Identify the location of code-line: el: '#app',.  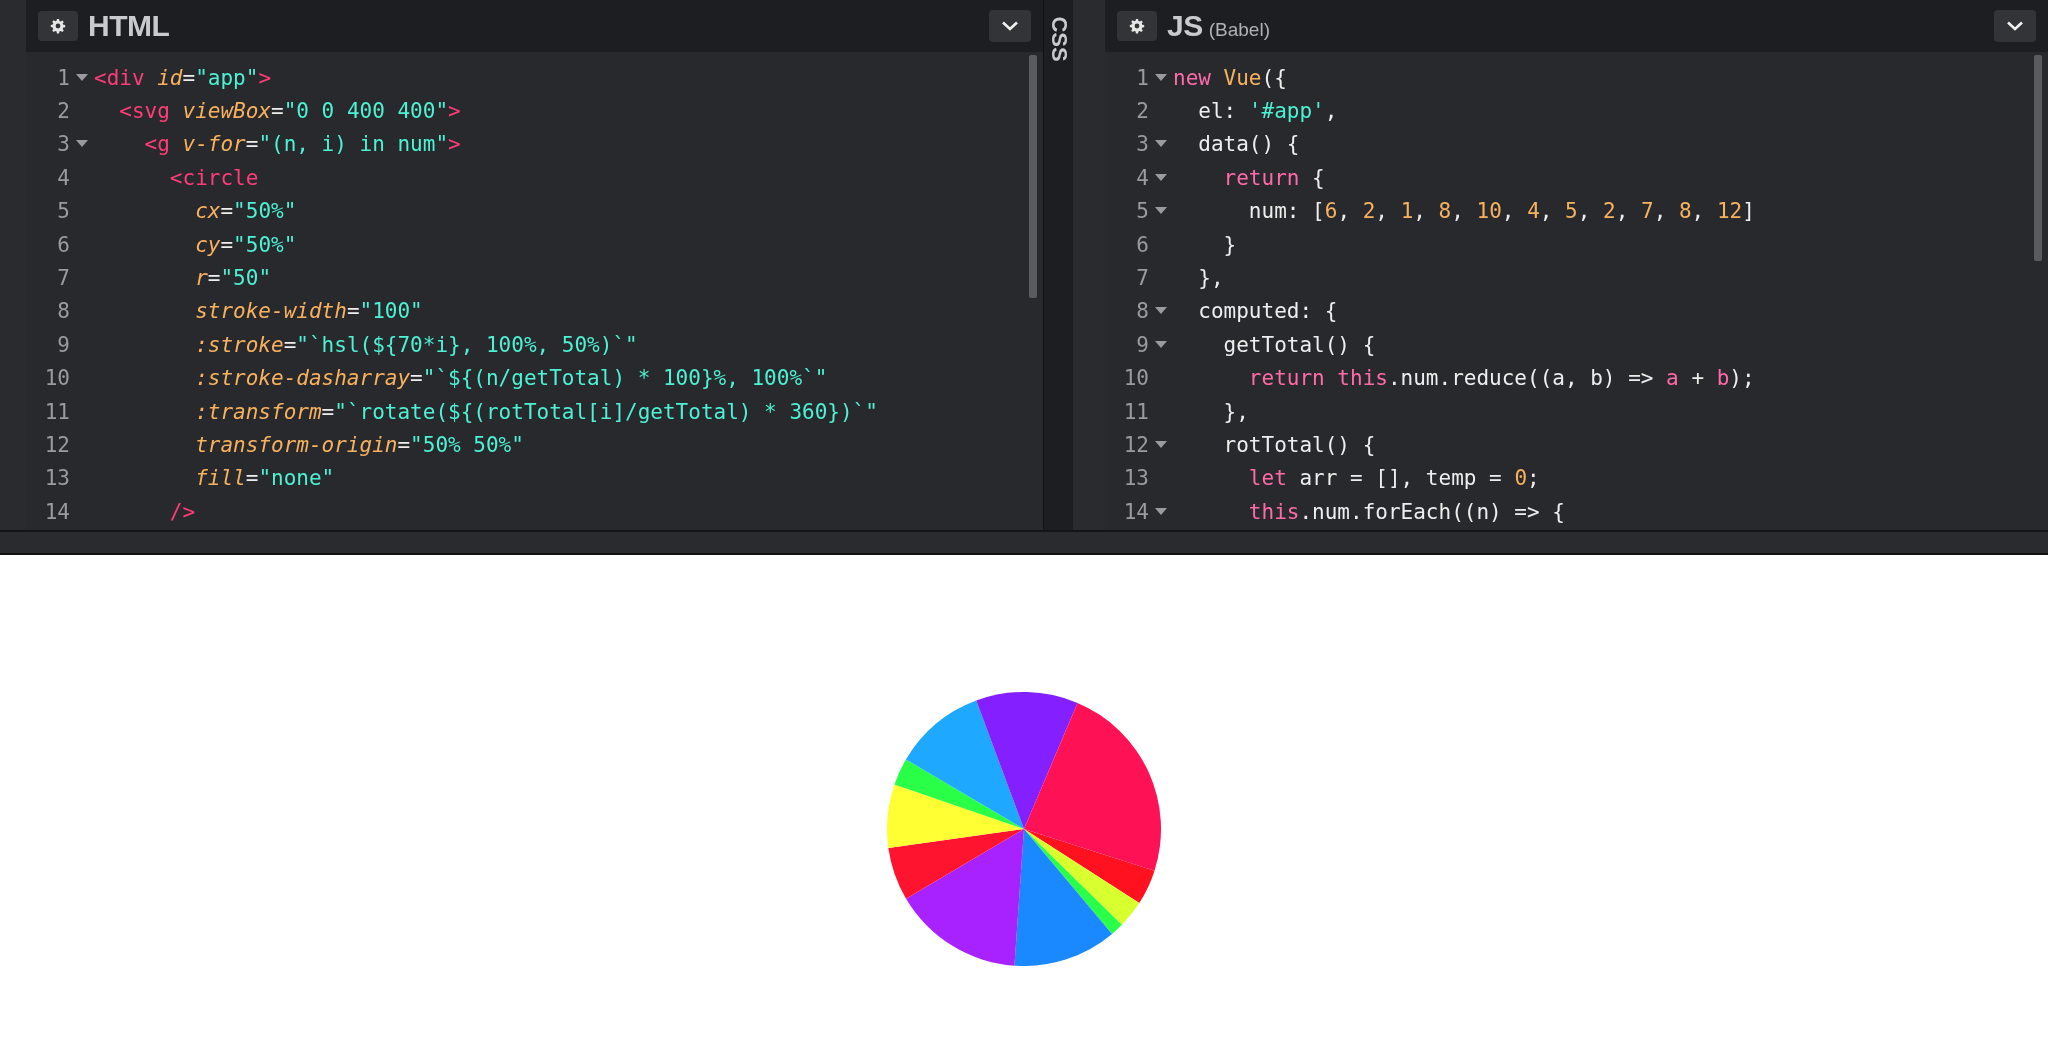
(1267, 111).